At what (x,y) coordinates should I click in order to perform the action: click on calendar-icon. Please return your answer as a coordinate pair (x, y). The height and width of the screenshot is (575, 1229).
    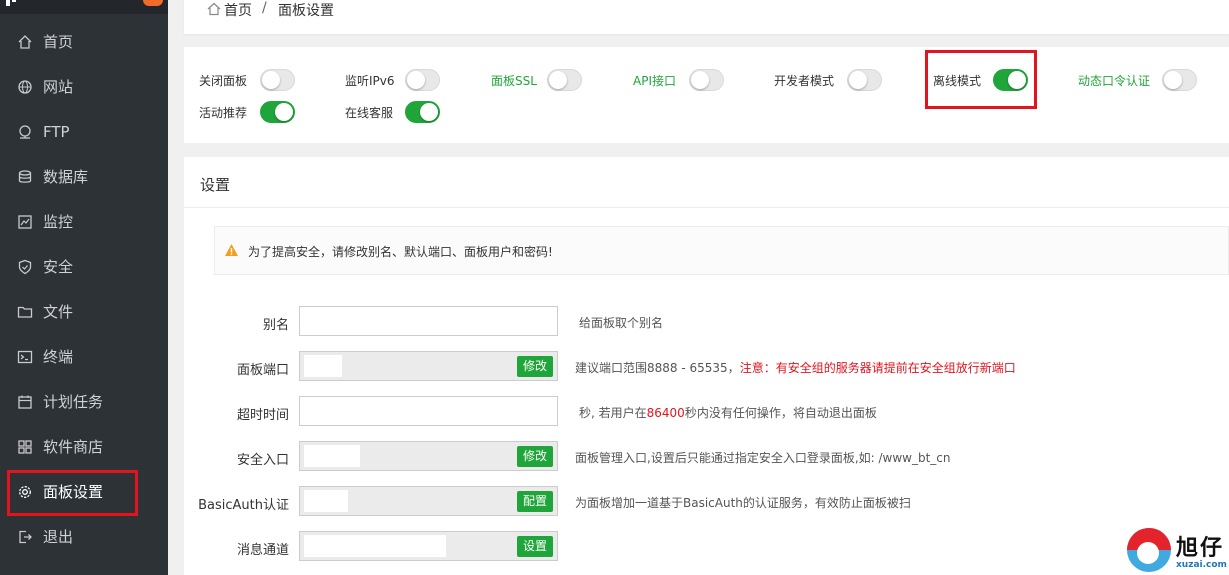
    Looking at the image, I should click on (25, 402).